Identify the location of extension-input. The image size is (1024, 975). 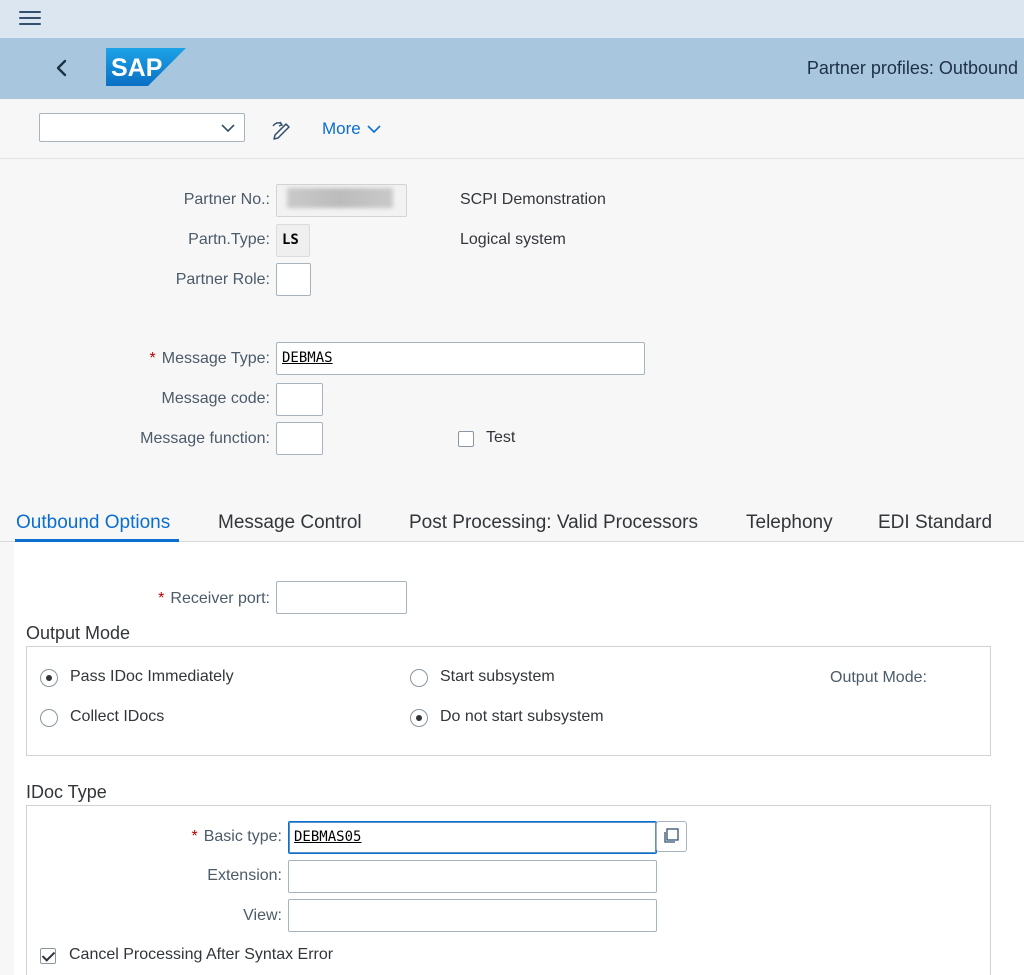
(472, 876).